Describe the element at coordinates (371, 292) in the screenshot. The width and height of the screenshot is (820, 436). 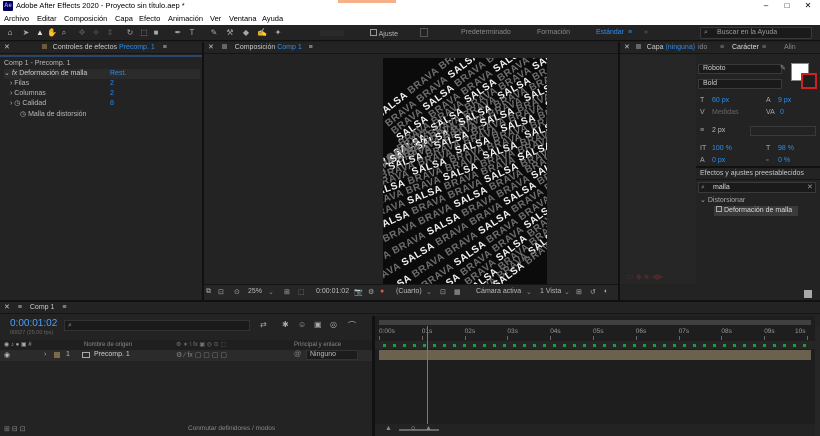
I see `show-snapshot-icon: ⚙` at that location.